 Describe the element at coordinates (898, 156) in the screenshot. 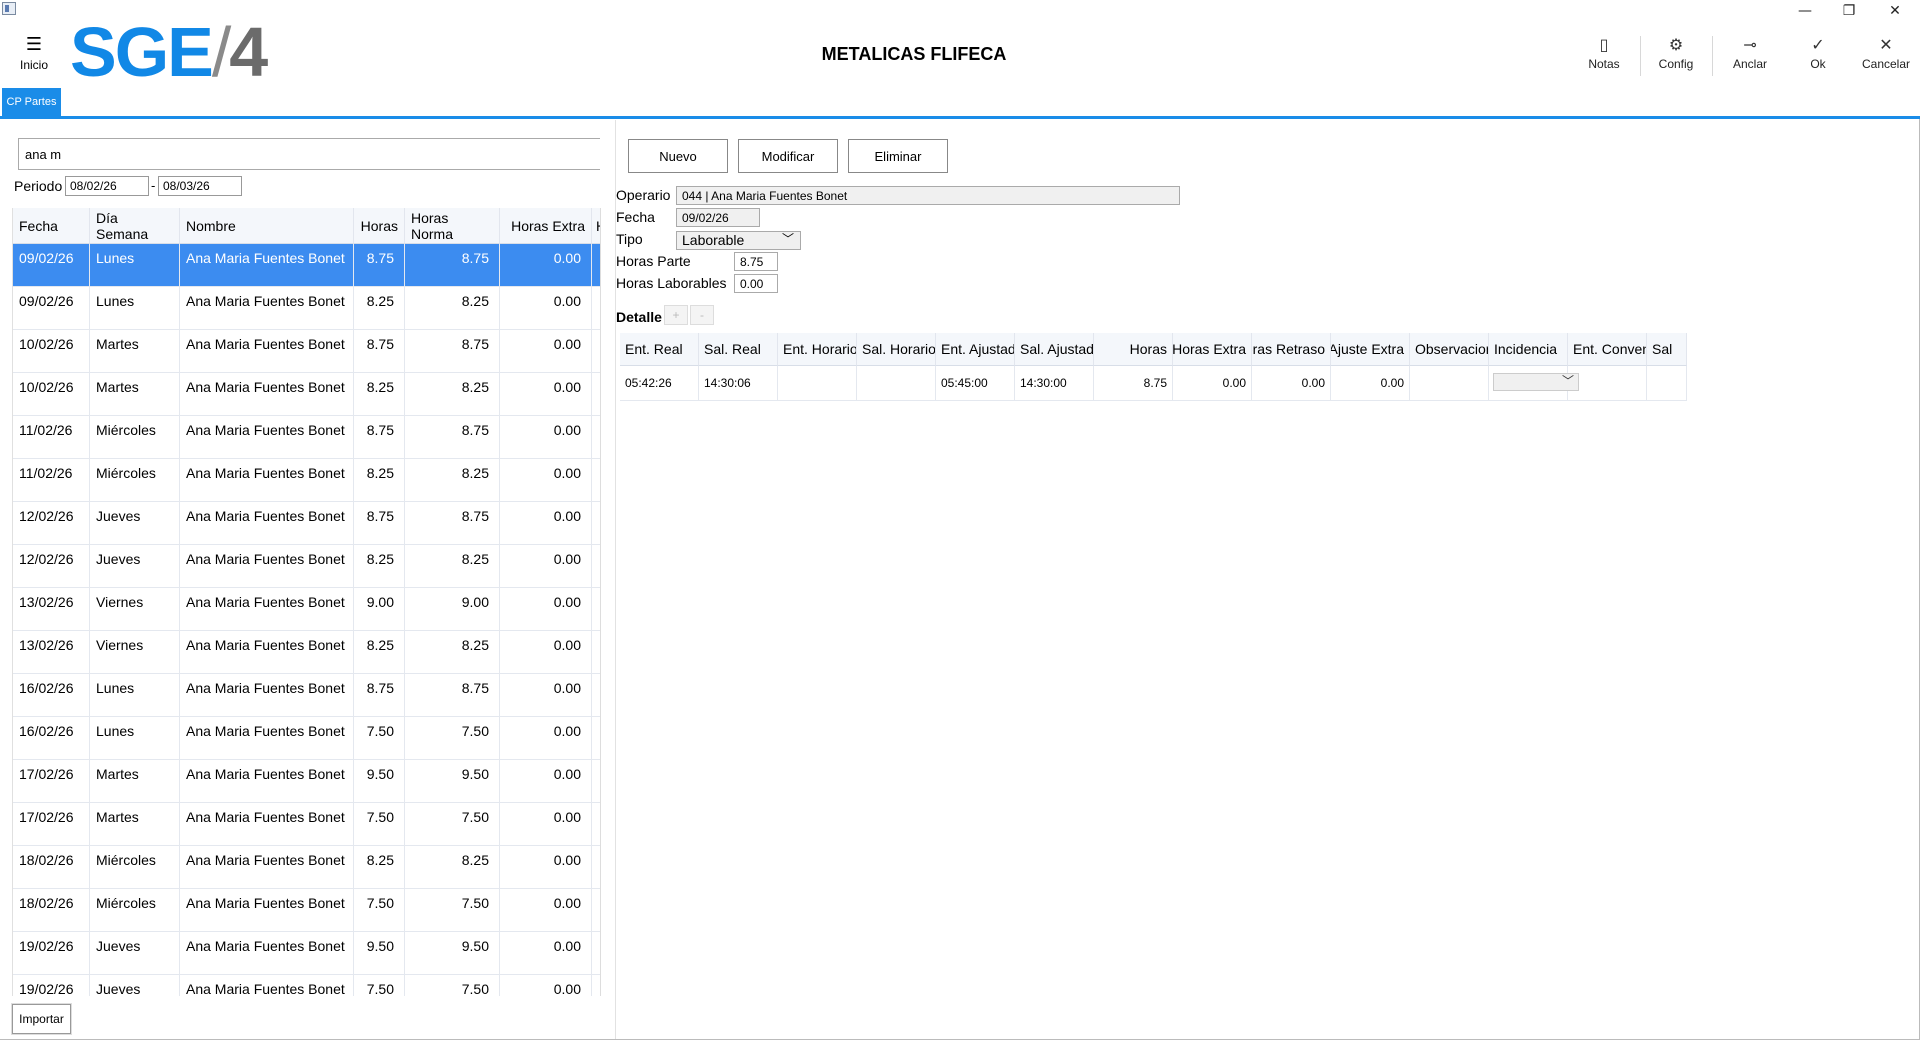

I see `eliminar-button: Eliminar` at that location.